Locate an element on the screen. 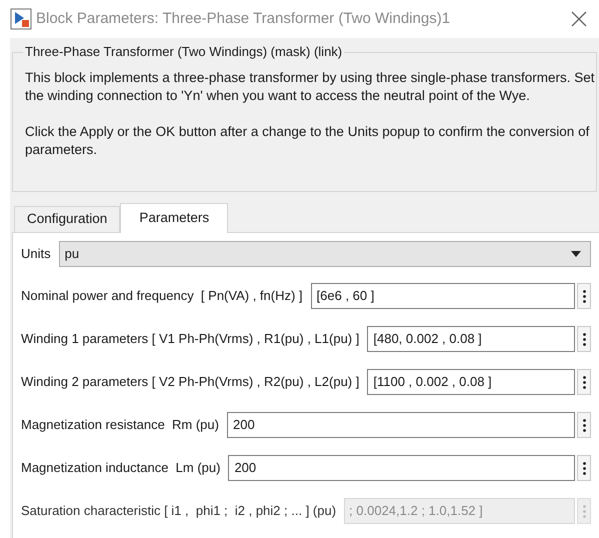 The width and height of the screenshot is (599, 538). units-label: Units is located at coordinates (36, 254).